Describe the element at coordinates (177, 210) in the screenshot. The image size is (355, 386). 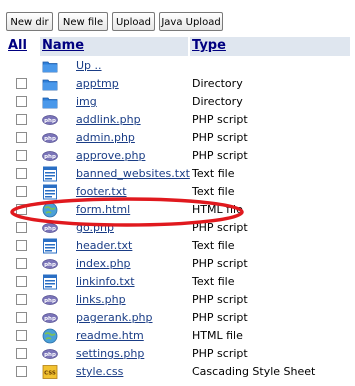
I see `file-row: form.html HTML file` at that location.